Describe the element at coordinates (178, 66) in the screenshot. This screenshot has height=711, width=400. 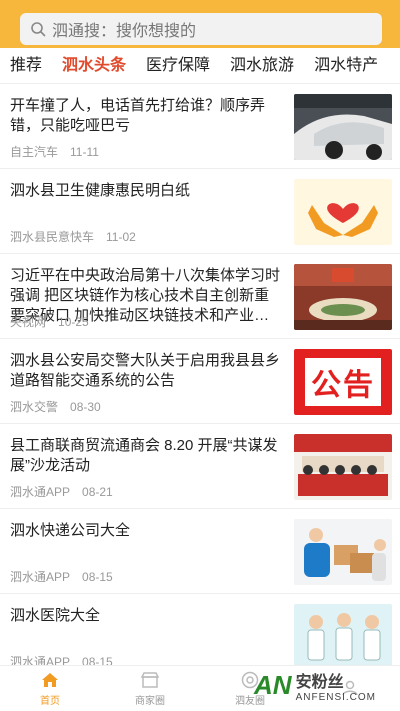
I see `tab-medical: 医疗保障` at that location.